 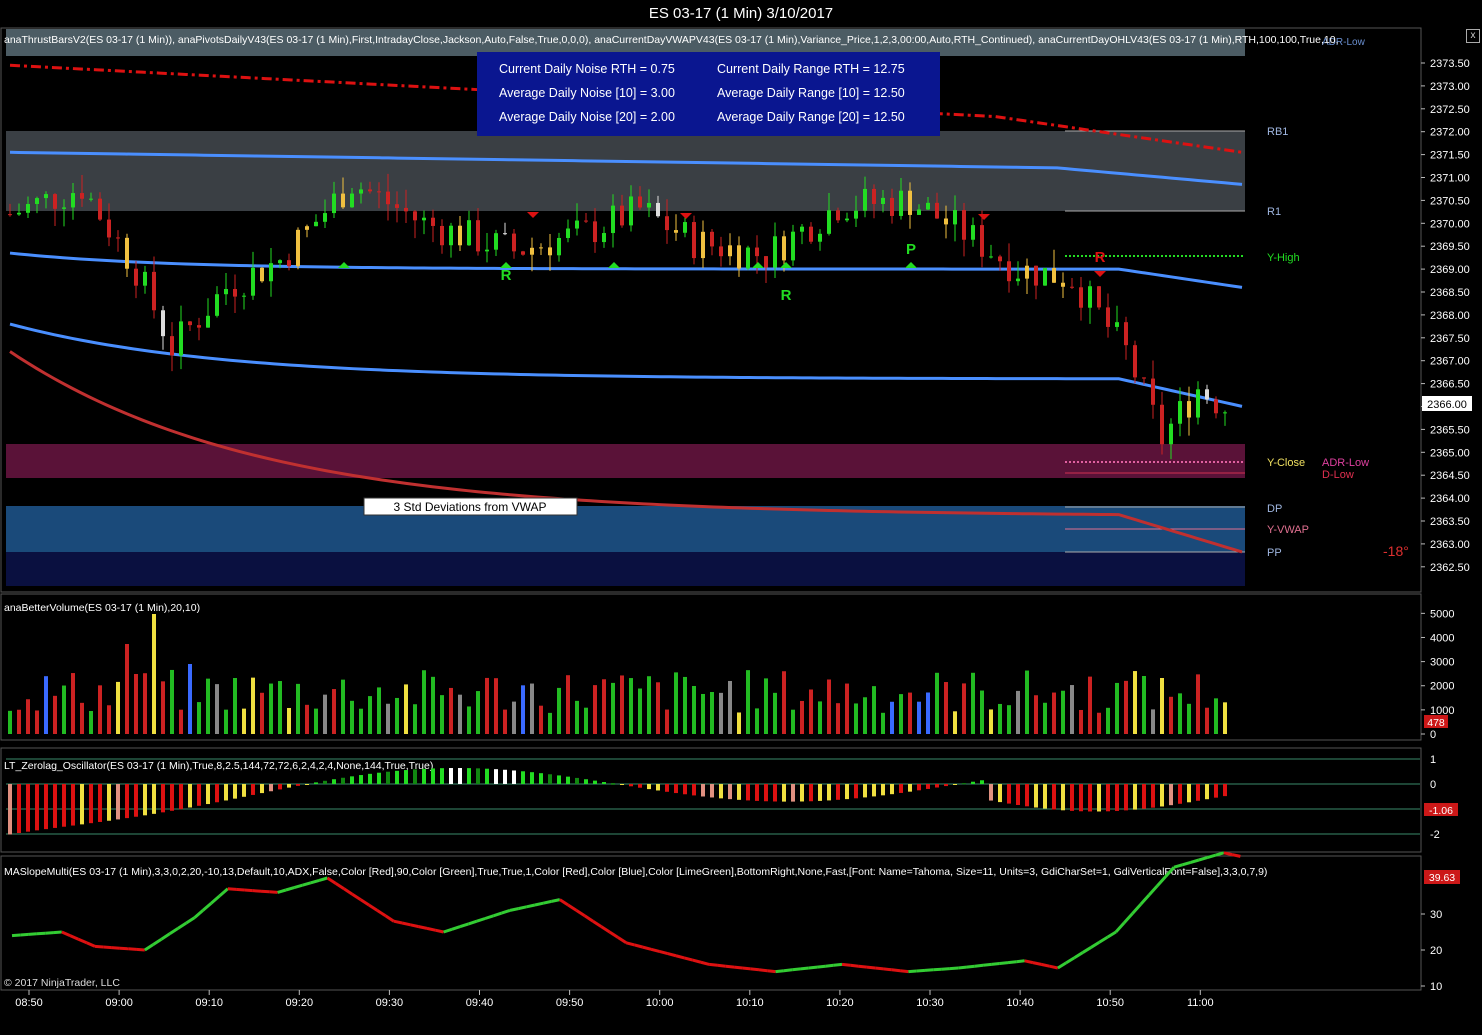 What do you see at coordinates (1283, 258) in the screenshot?
I see `level-label-y-high: Y-High` at bounding box center [1283, 258].